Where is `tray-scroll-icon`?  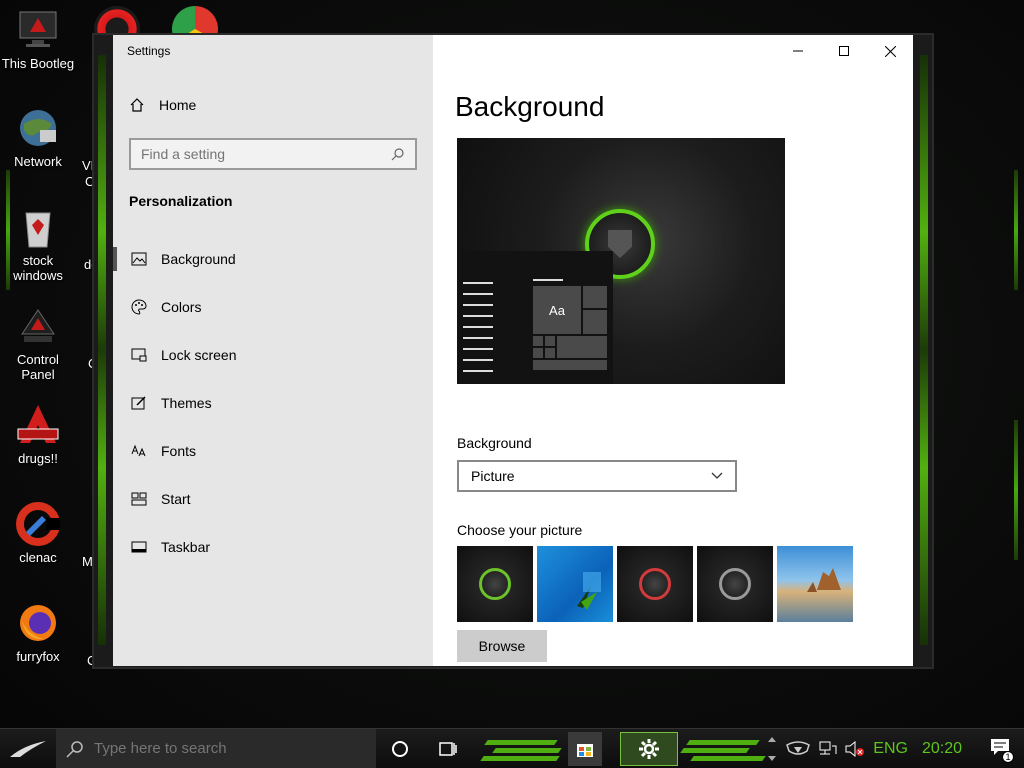
tray-scroll-icon is located at coordinates (772, 749).